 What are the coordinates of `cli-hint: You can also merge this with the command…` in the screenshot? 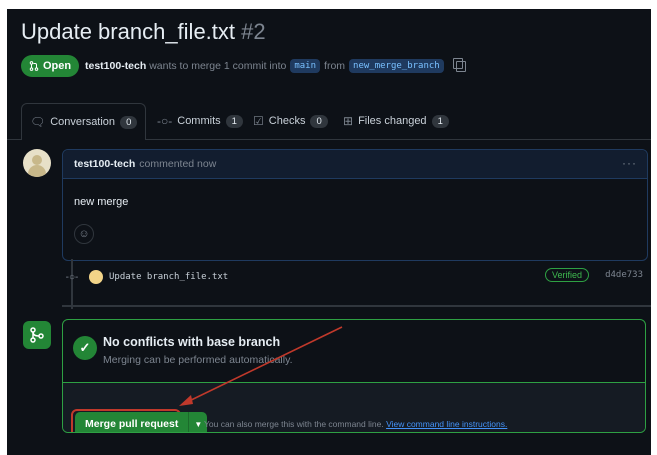 It's located at (355, 424).